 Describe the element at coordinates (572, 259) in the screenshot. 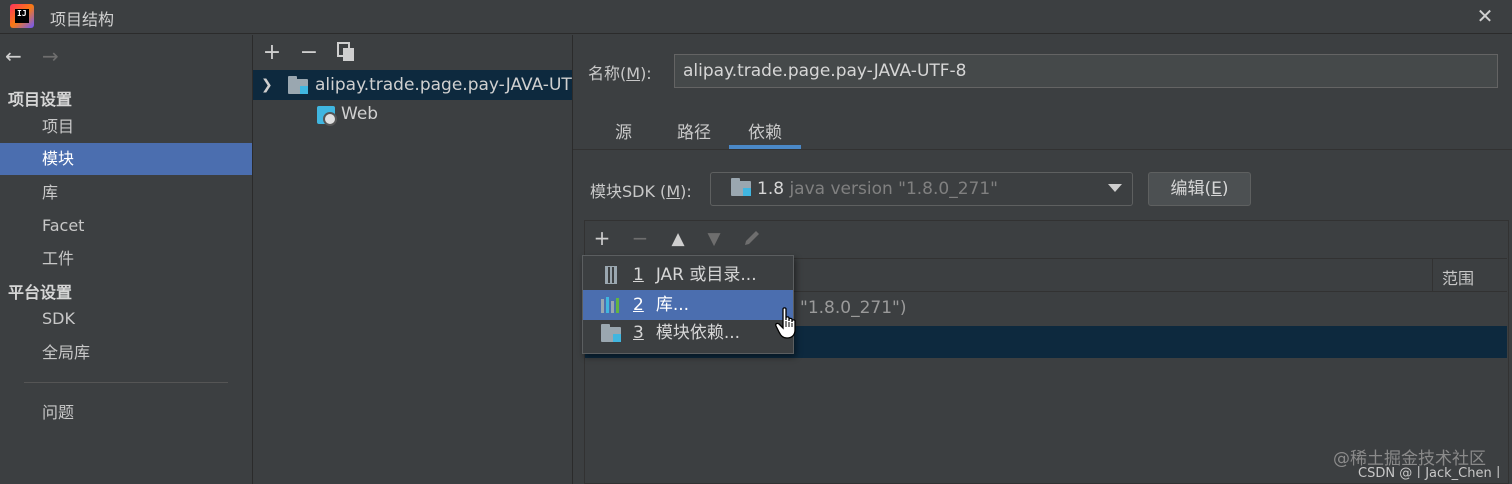

I see `splitter` at that location.